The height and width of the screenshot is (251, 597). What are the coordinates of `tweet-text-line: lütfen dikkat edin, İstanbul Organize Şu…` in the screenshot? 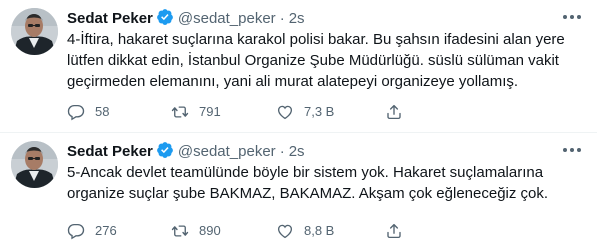 It's located at (313, 60).